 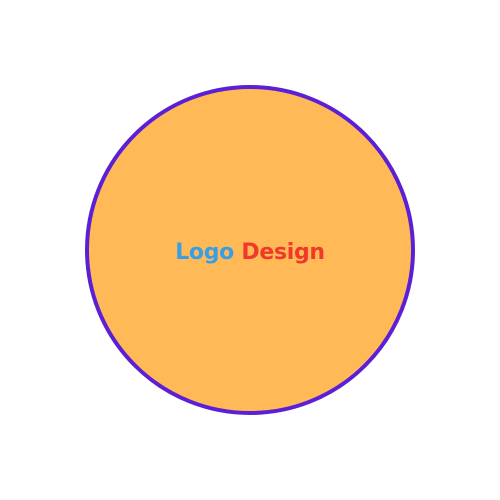 I want to click on logo-text: Logo Design, so click(x=250, y=252).